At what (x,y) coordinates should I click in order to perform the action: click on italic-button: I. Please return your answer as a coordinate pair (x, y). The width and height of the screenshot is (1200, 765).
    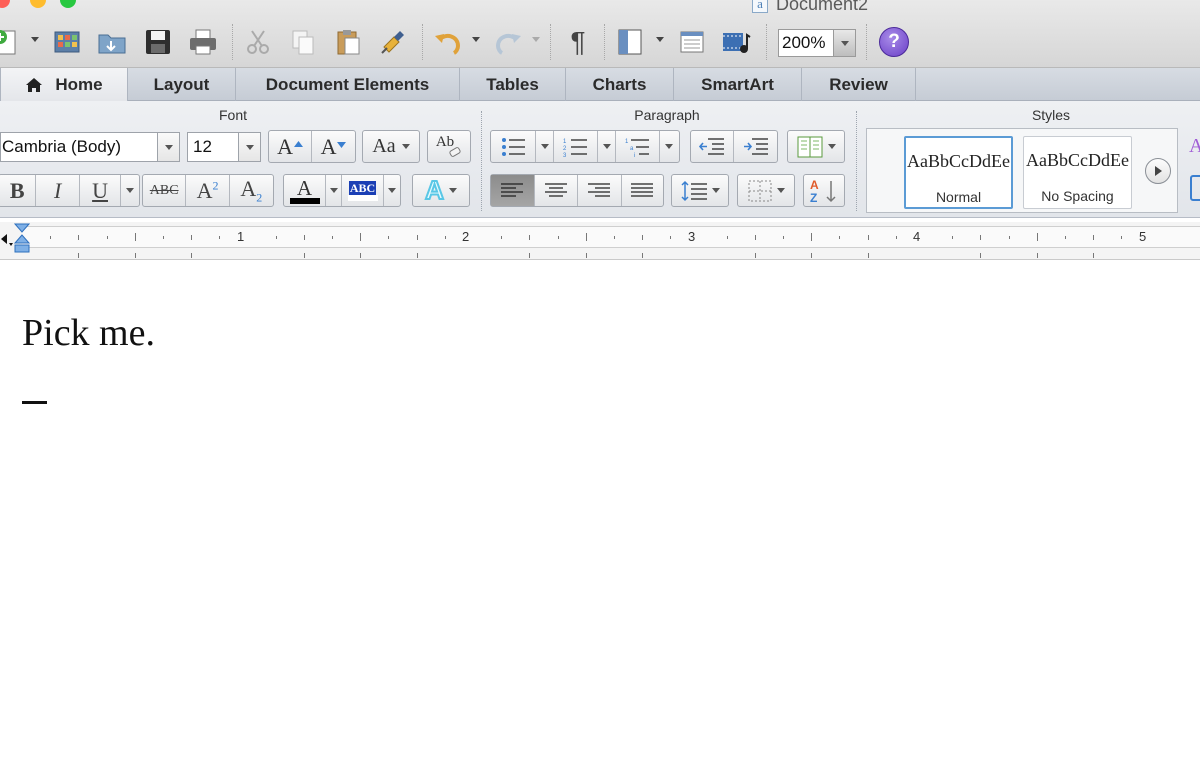
    Looking at the image, I should click on (58, 190).